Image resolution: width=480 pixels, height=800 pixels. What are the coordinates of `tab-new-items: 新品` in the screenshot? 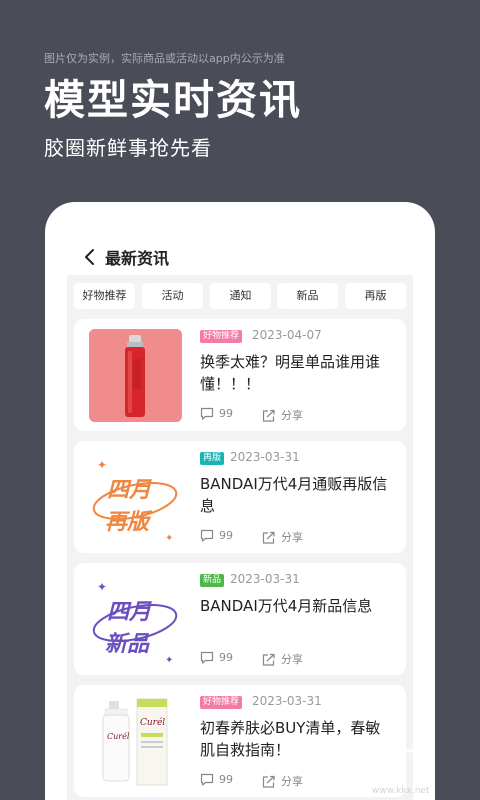 It's located at (307, 296).